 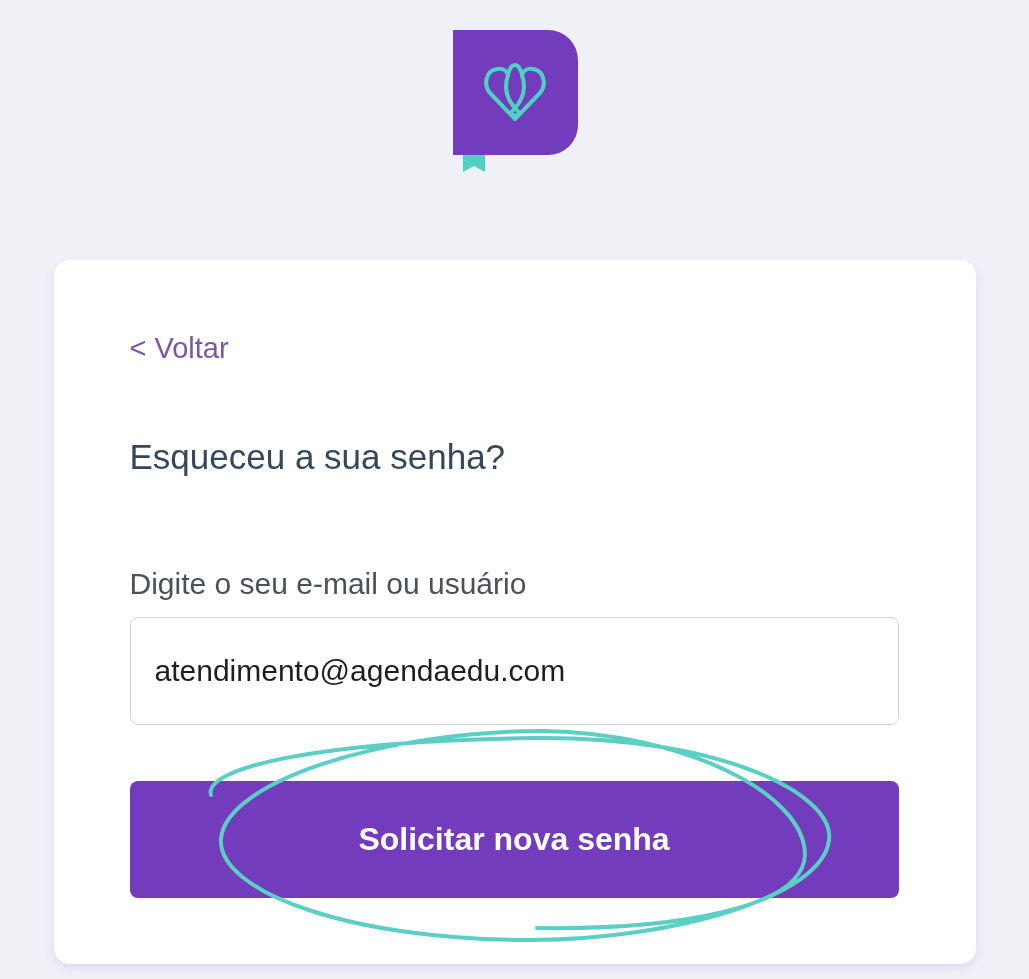 I want to click on field-label: Digite o seu e-mail ou usuário, so click(x=328, y=584).